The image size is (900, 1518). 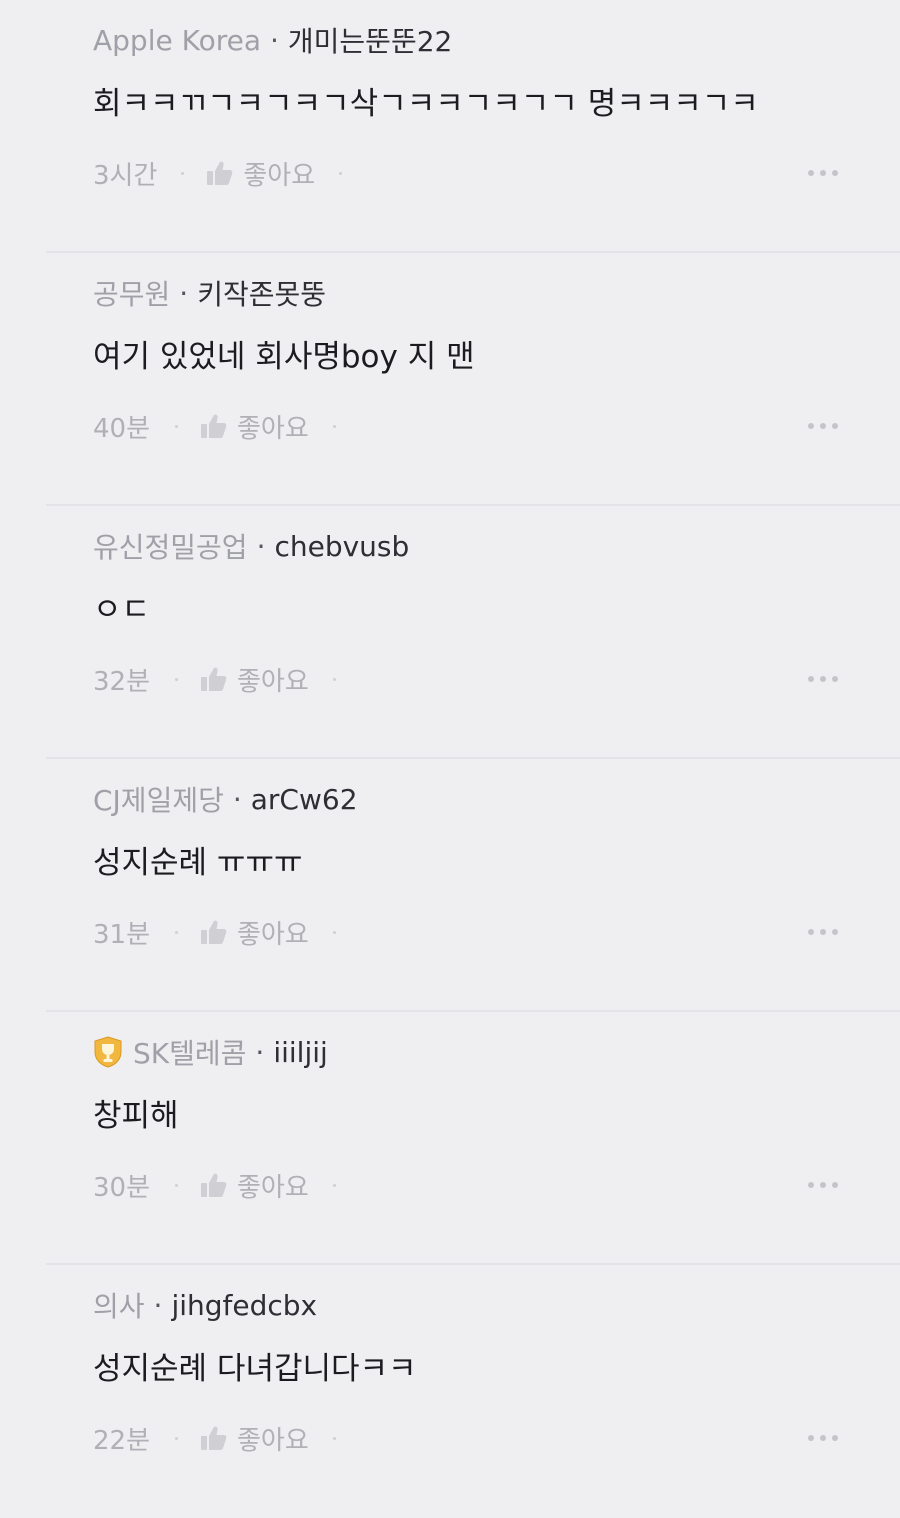 What do you see at coordinates (131, 293) in the screenshot?
I see `company-name: 공무원` at bounding box center [131, 293].